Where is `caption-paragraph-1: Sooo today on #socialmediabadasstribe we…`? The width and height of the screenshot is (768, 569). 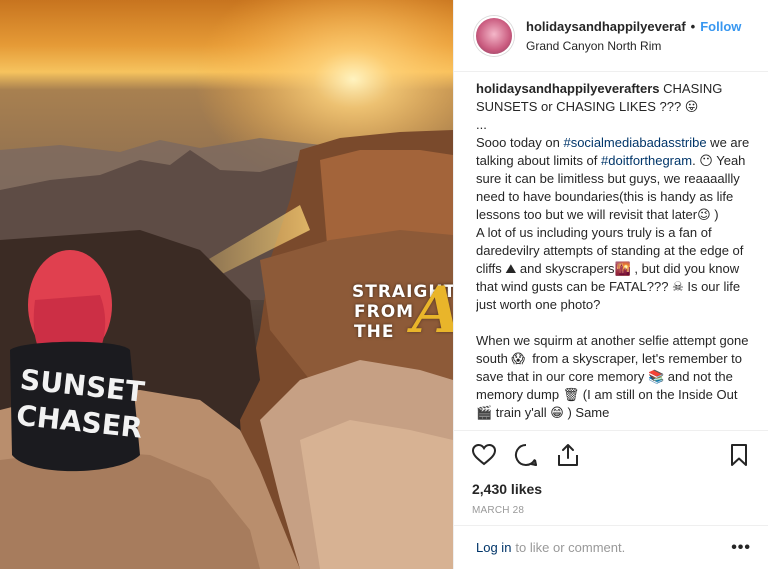
caption-paragraph-1: Sooo today on #socialmediabadasstribe we… is located at coordinates (614, 179).